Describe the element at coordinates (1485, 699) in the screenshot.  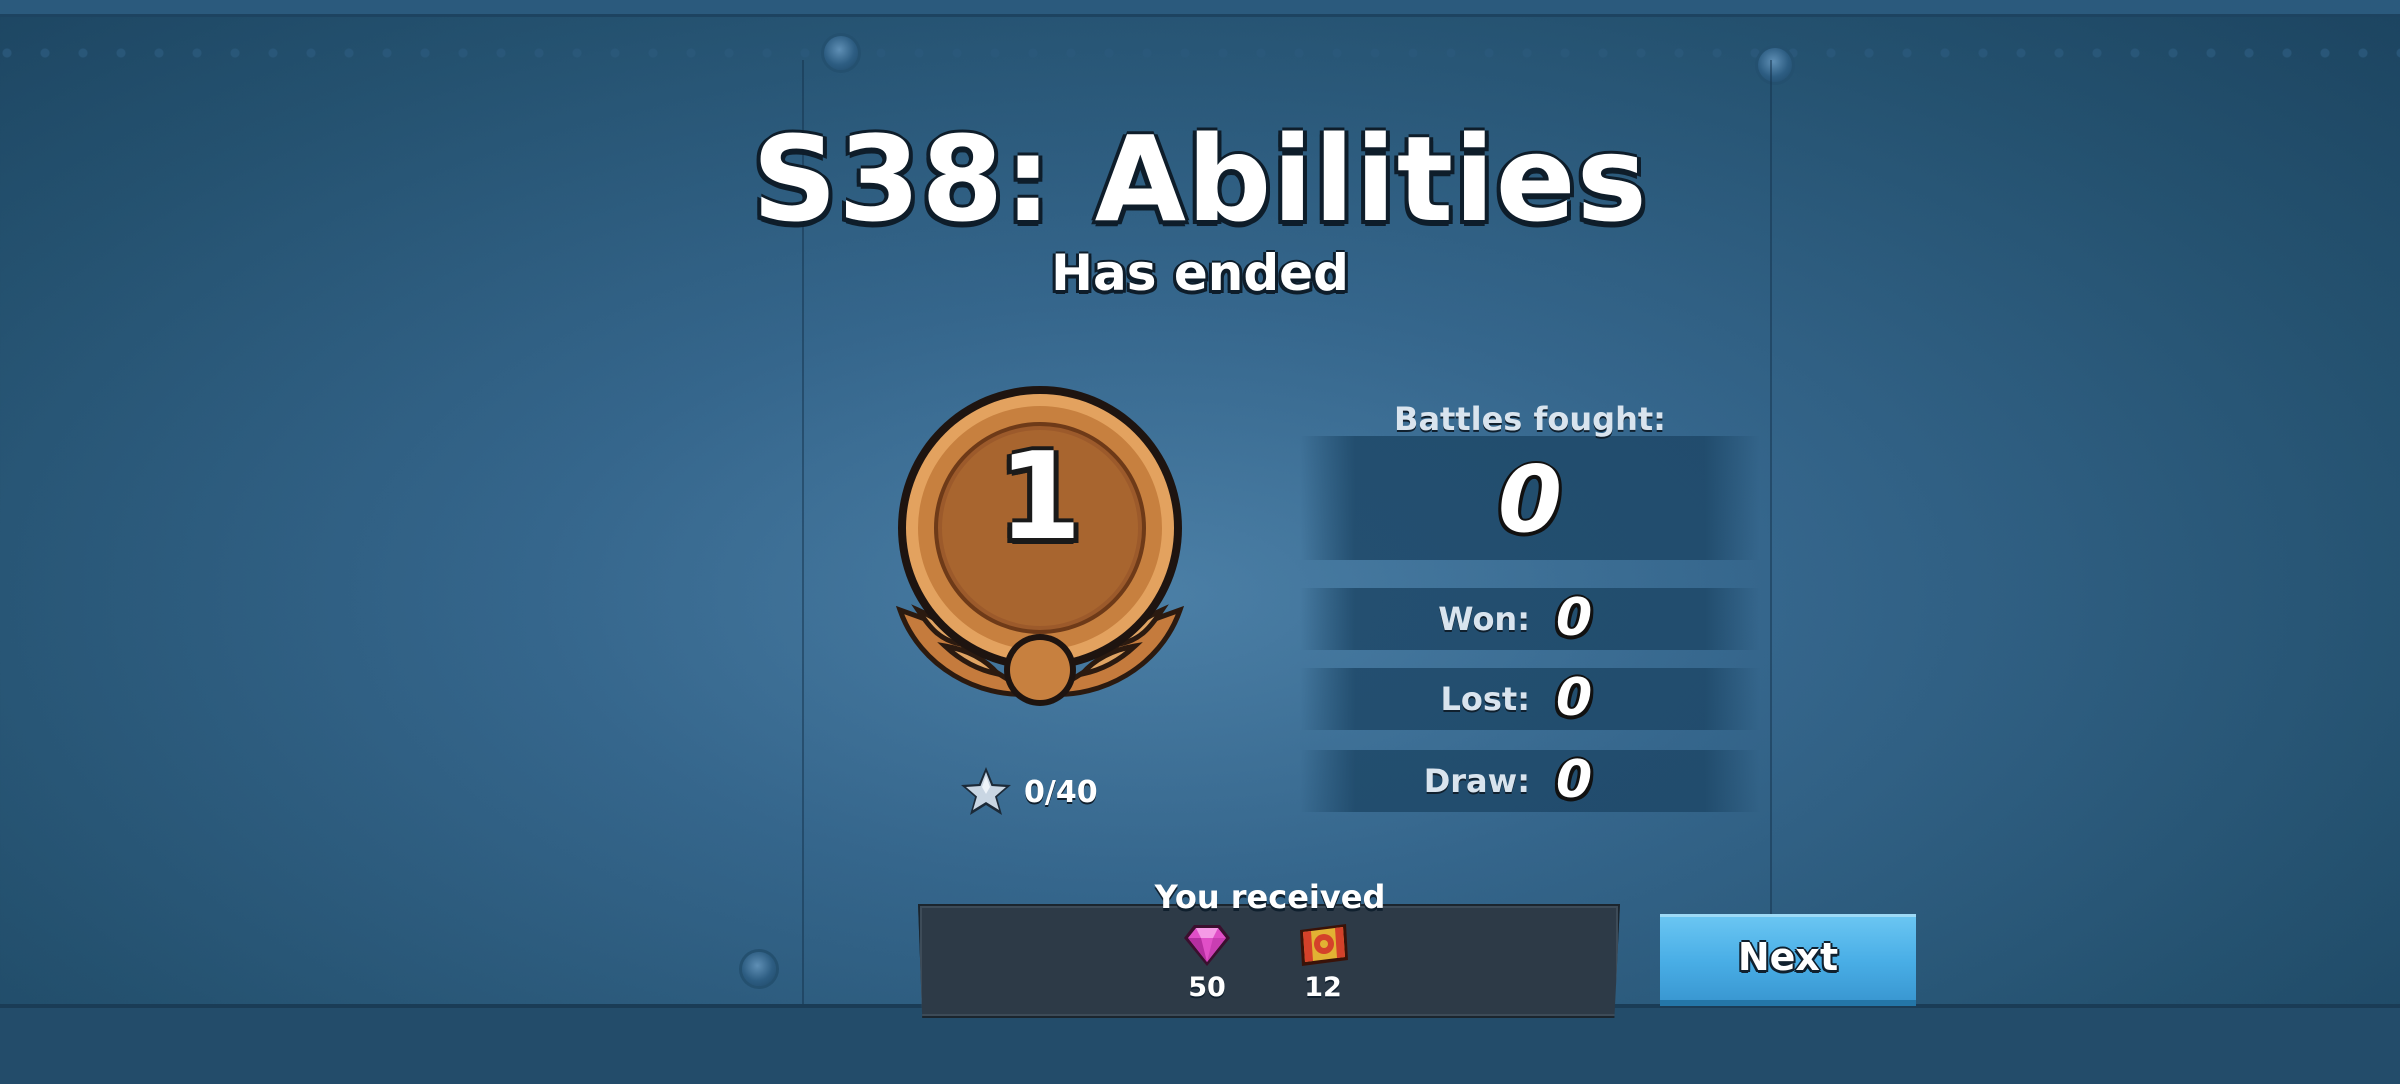
I see `lost-label: Lost:` at that location.